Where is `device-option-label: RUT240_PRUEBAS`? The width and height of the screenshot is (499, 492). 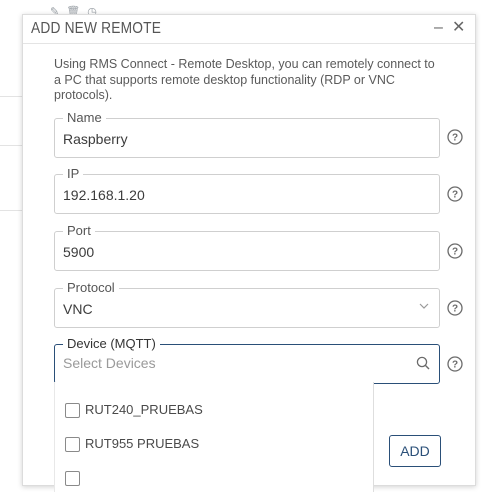 device-option-label: RUT240_PRUEBAS is located at coordinates (144, 409).